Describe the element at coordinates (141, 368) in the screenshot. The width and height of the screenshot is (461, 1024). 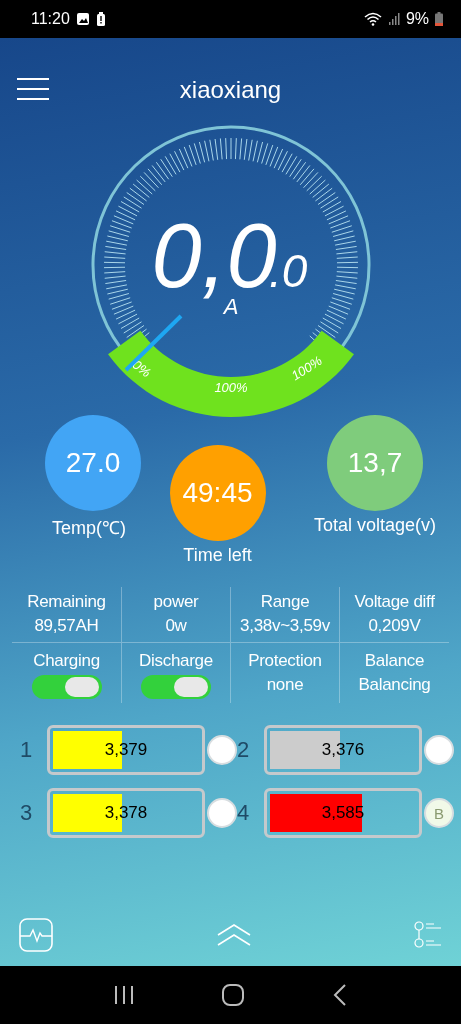
I see `scale-label: 0%` at that location.